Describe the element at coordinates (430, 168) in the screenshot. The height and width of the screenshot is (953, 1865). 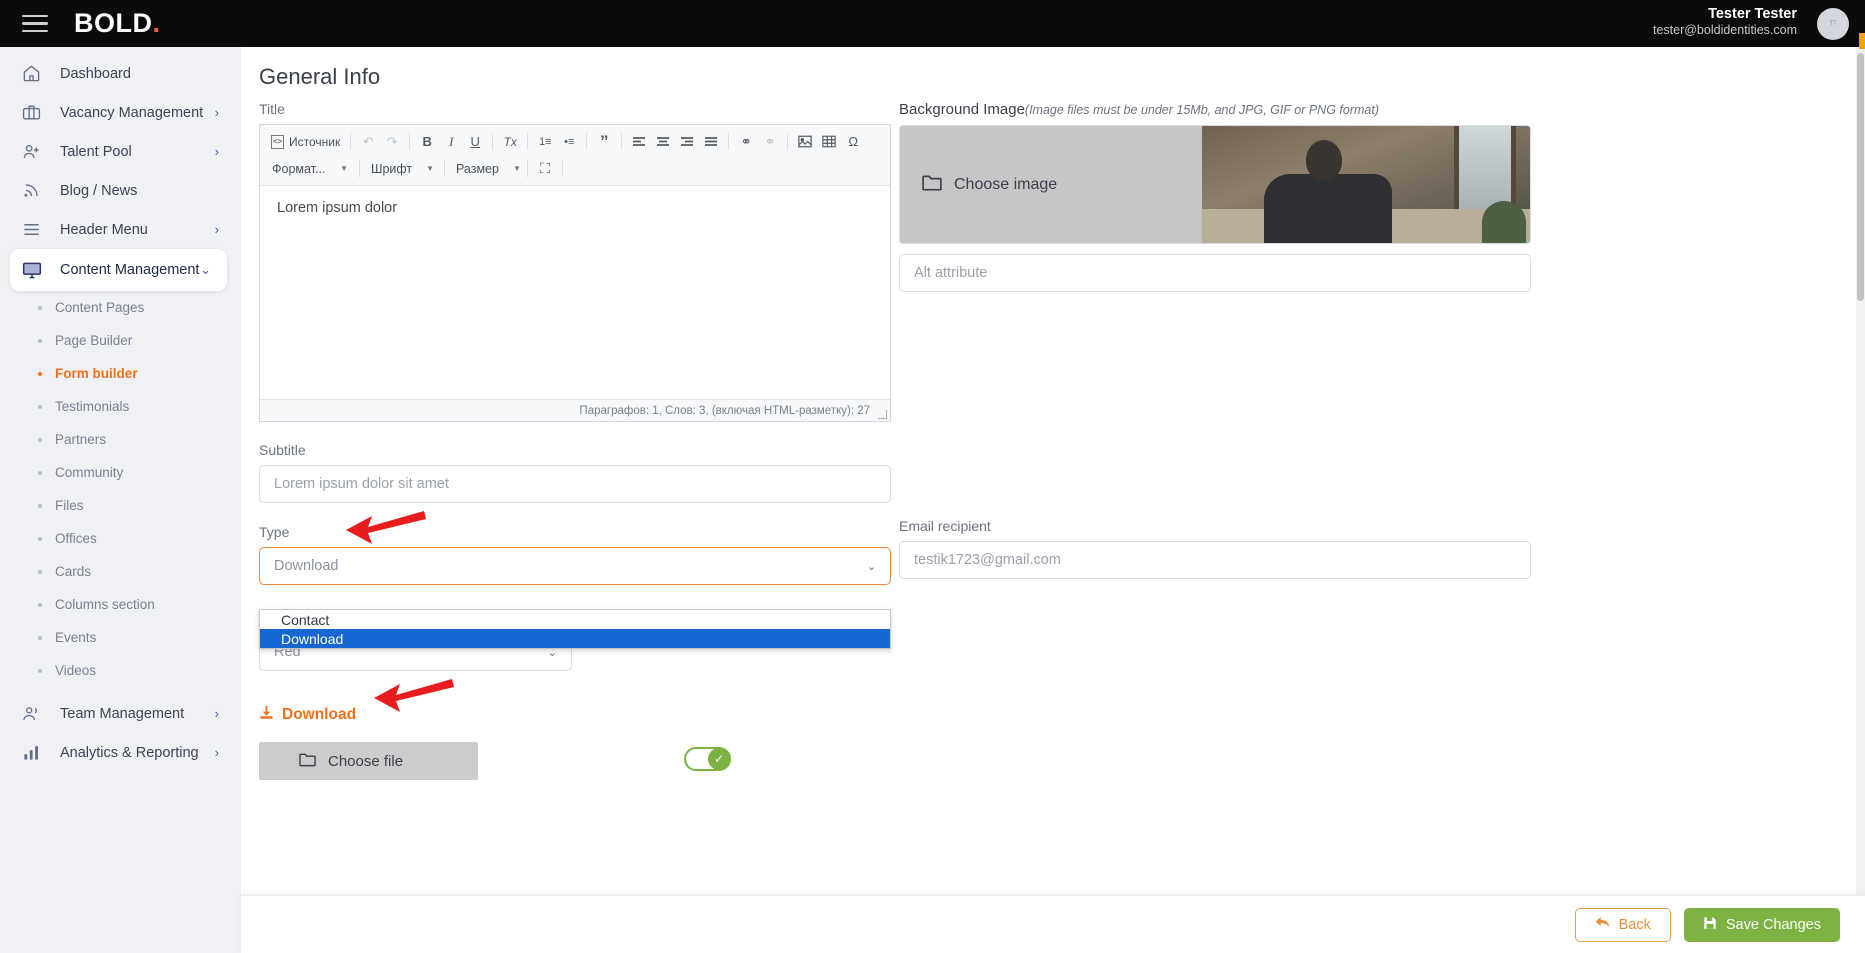
I see `chevron-down-icon: ▼` at that location.